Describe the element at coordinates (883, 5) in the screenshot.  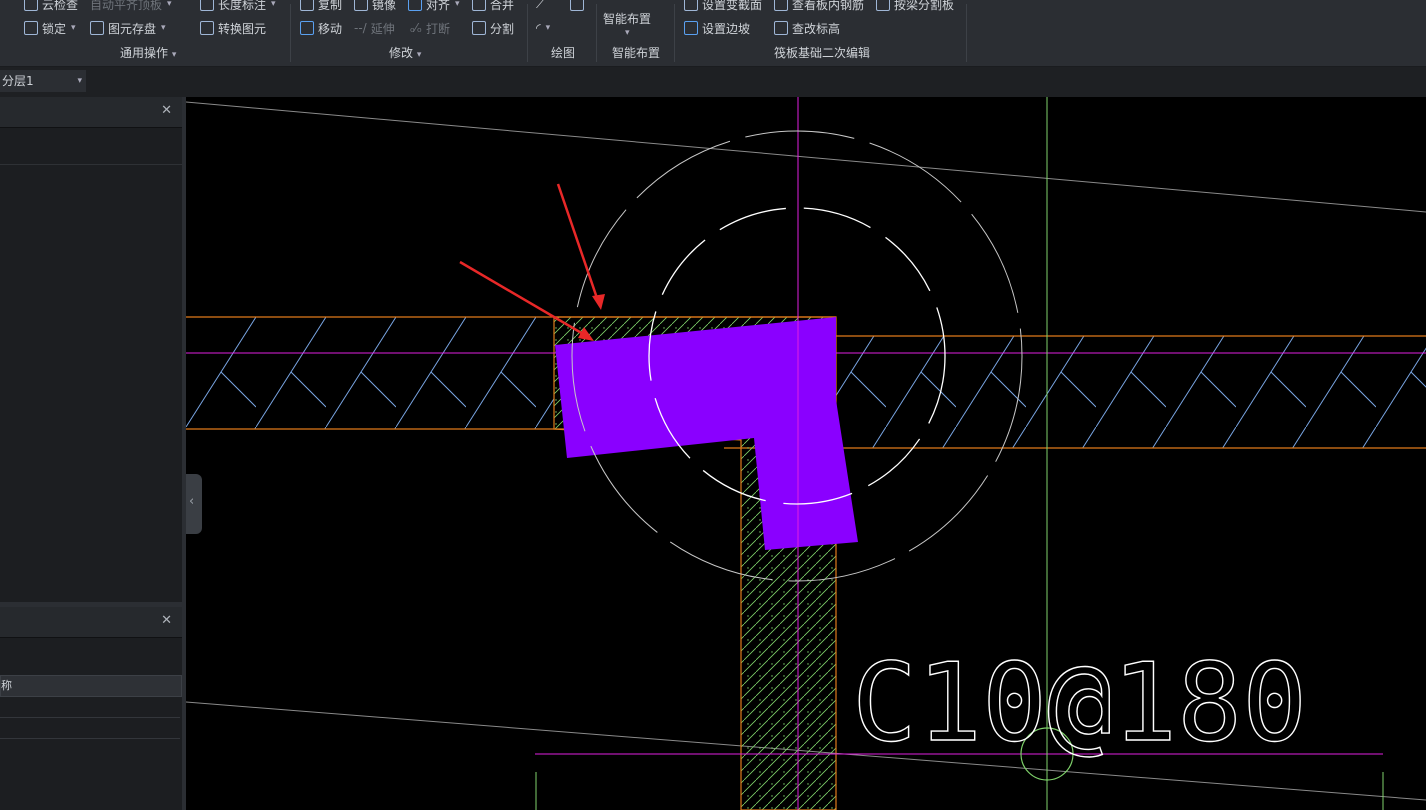
I see `beam-split-icon` at that location.